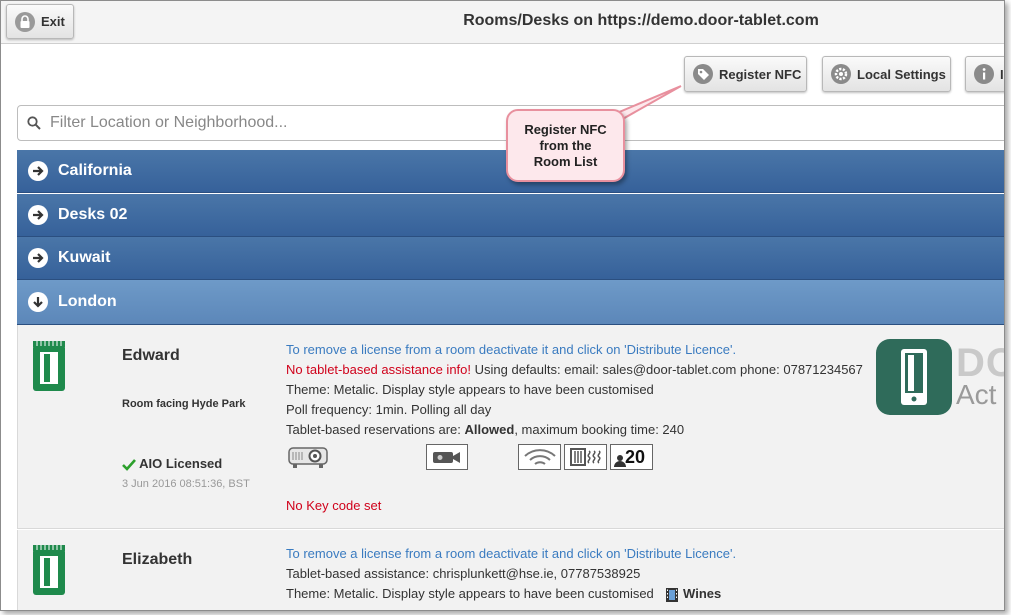 Image resolution: width=1011 pixels, height=615 pixels. Describe the element at coordinates (87, 301) in the screenshot. I see `location-name: London` at that location.